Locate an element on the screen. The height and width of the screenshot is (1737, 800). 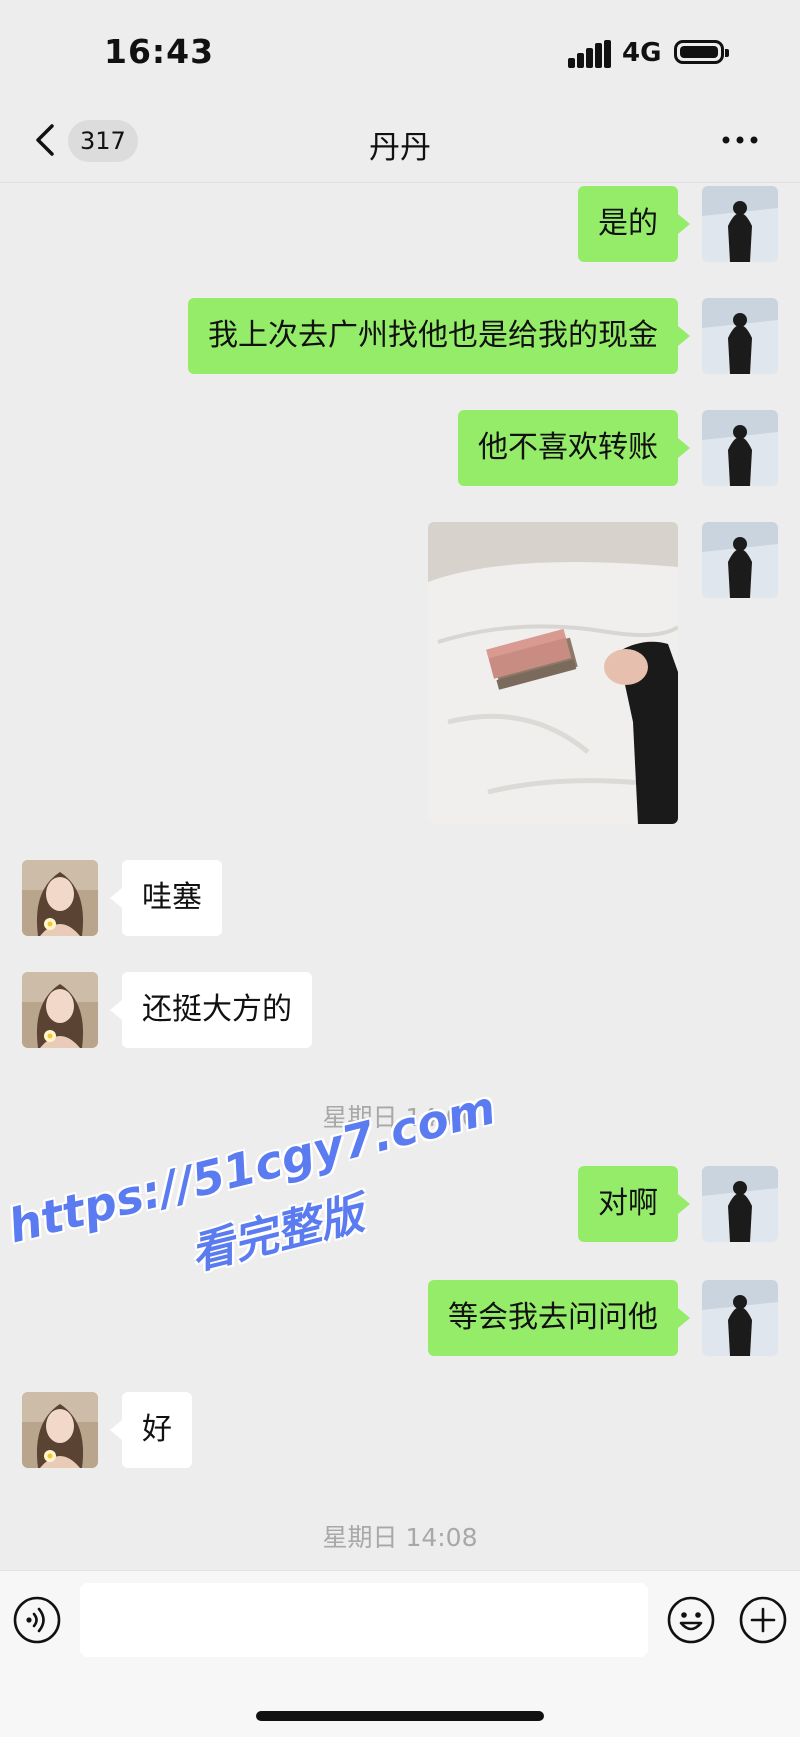
chat-title: 丹丹 is located at coordinates (400, 148).